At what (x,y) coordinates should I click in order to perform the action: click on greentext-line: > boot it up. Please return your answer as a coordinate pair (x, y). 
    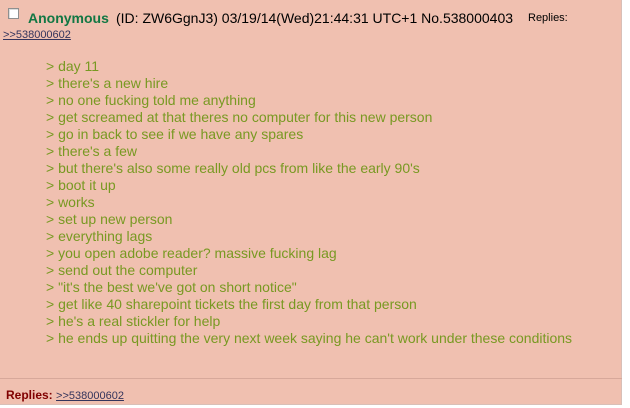
    Looking at the image, I should click on (81, 185).